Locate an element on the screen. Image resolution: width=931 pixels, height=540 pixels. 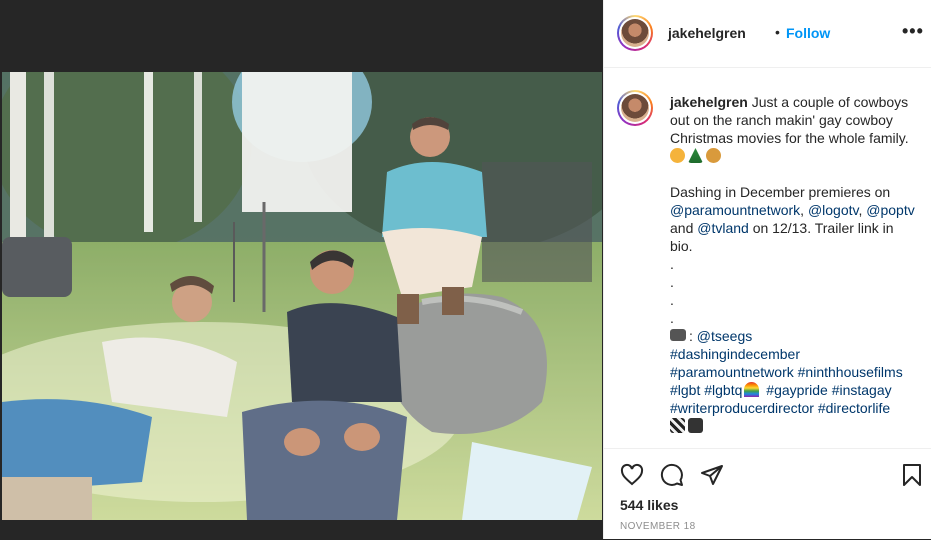
post-date: NOVEMBER 18 is located at coordinates (658, 526).